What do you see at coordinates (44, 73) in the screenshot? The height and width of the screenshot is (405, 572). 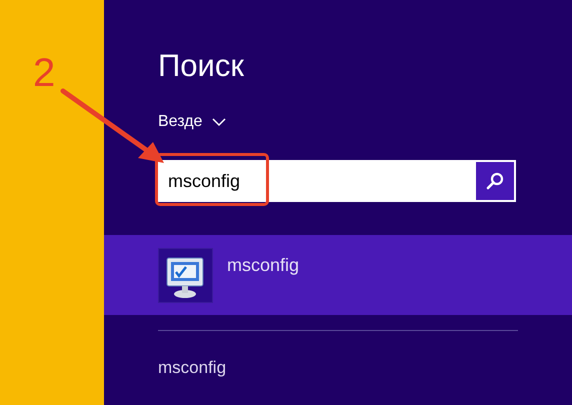 I see `step-number: 2` at bounding box center [44, 73].